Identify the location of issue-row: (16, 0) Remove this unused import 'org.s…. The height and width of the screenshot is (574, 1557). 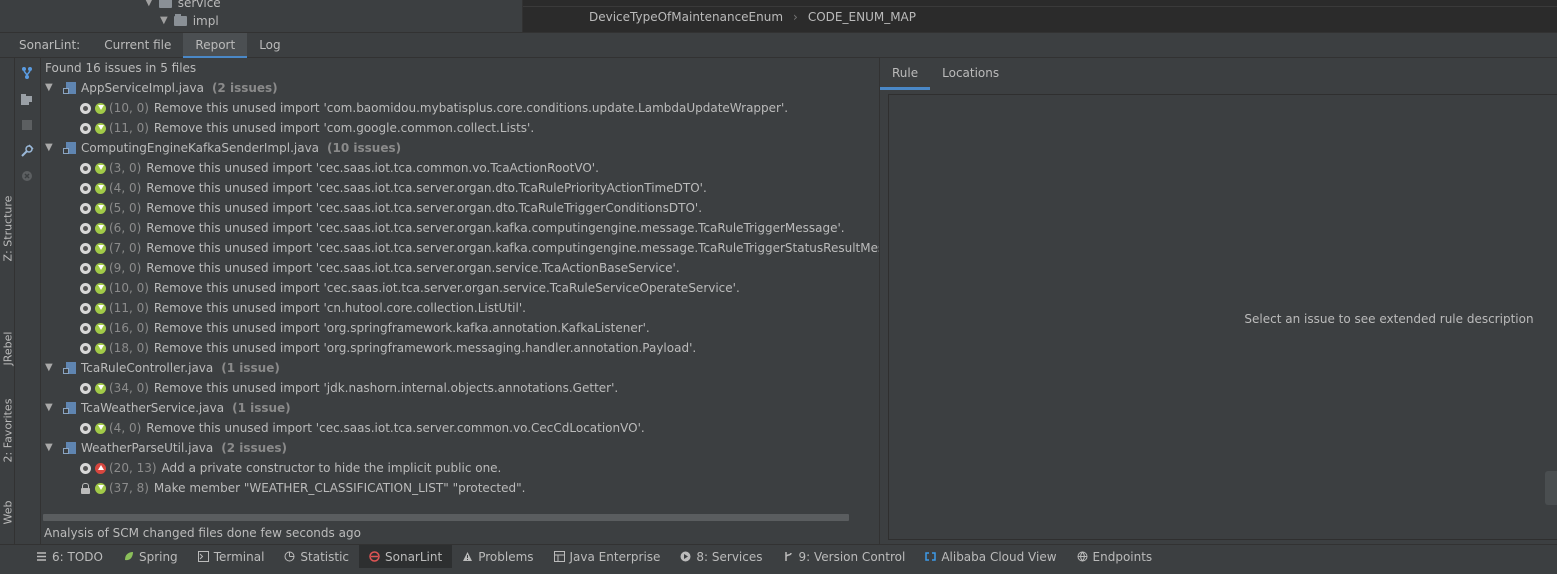
(365, 328).